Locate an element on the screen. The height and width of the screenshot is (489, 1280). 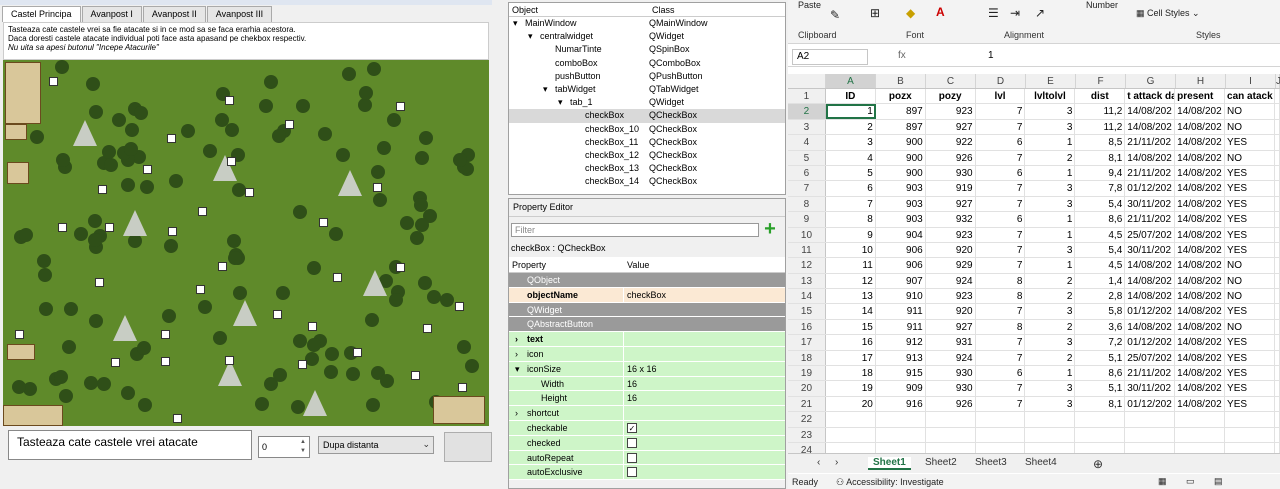
orientation-icon: ↗ is located at coordinates (1040, 13).